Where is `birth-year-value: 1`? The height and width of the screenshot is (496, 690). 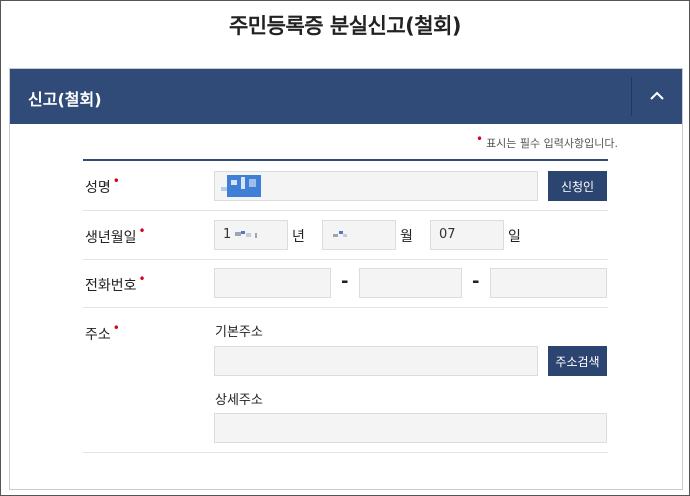
birth-year-value: 1 is located at coordinates (227, 234).